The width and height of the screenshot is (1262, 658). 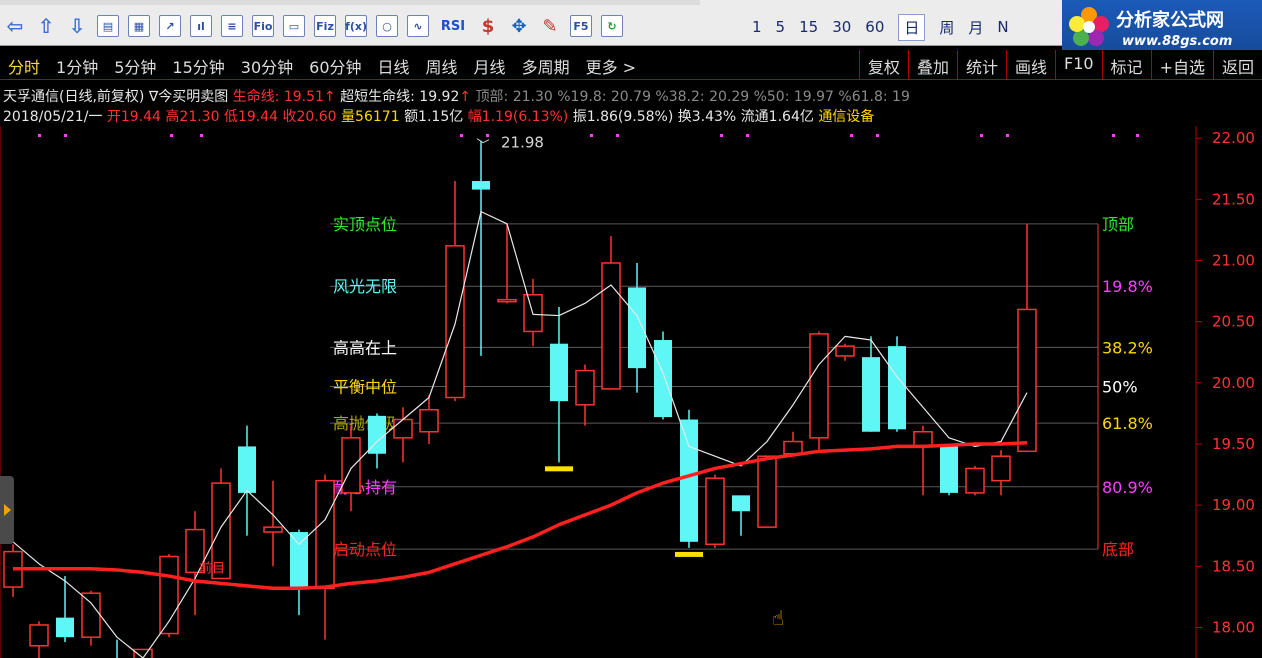 What do you see at coordinates (303, 97) in the screenshot?
I see `life-line-value: 19.51` at bounding box center [303, 97].